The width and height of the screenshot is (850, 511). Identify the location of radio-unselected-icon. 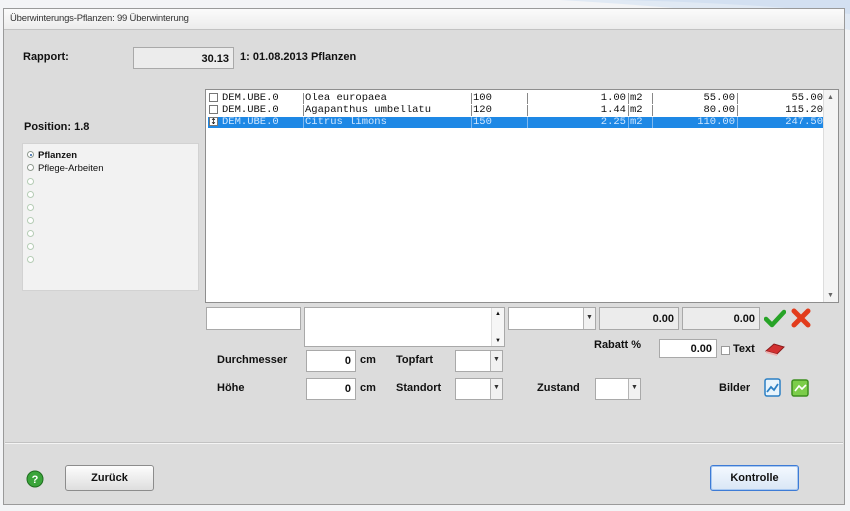
(30, 167).